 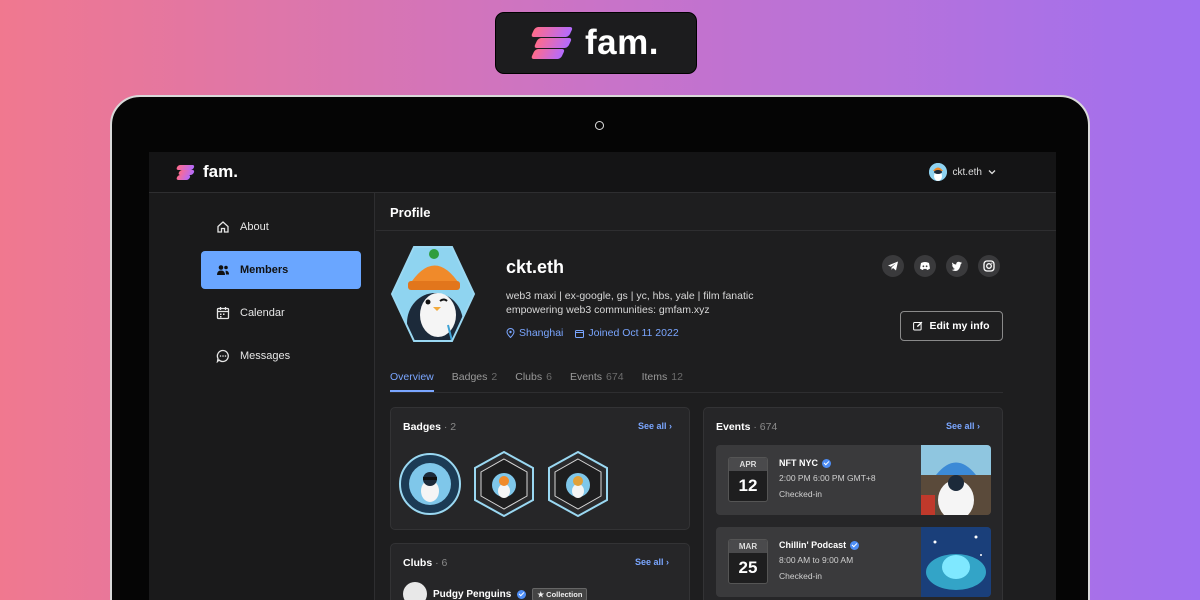 I want to click on joined-text: Joined Oct 11 2022, so click(x=633, y=333).